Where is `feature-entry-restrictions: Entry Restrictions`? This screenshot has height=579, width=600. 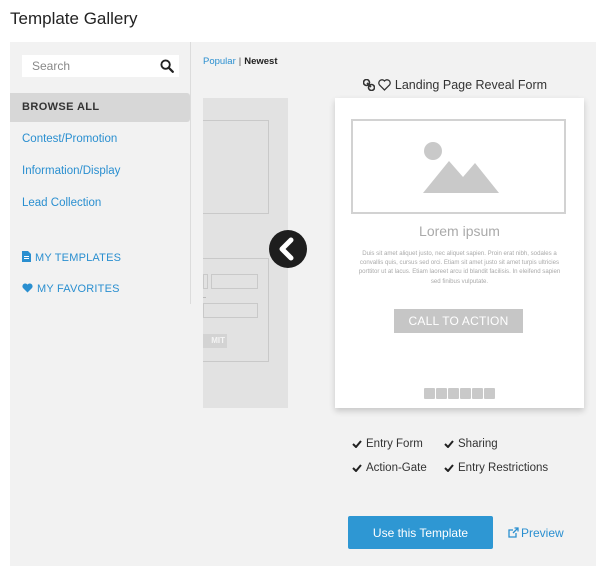 feature-entry-restrictions: Entry Restrictions is located at coordinates (496, 468).